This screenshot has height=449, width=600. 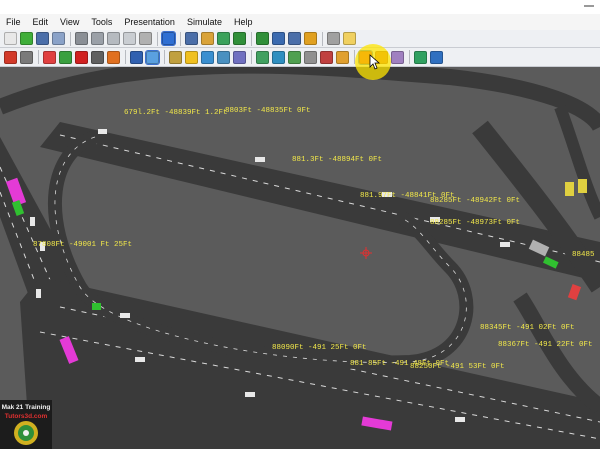 What do you see at coordinates (326, 57) in the screenshot?
I see `traffic-icon` at bounding box center [326, 57].